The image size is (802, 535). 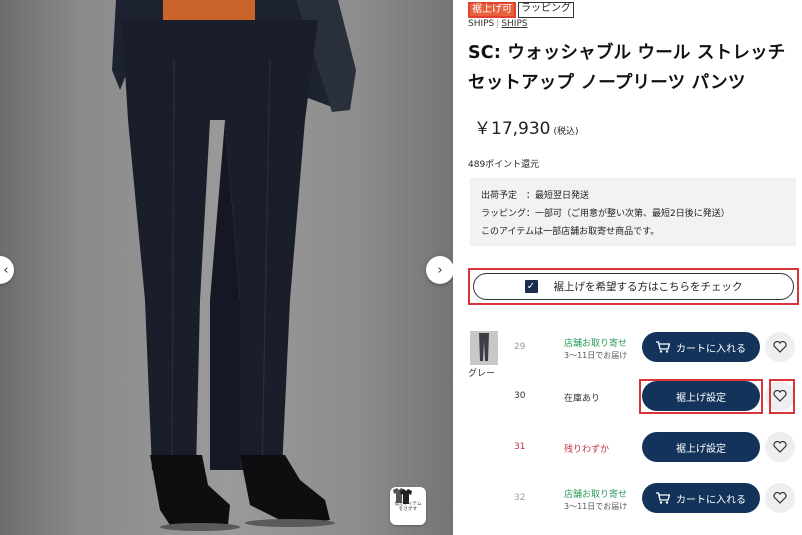 I want to click on wrapping-badge: ラッピング, so click(x=546, y=10).